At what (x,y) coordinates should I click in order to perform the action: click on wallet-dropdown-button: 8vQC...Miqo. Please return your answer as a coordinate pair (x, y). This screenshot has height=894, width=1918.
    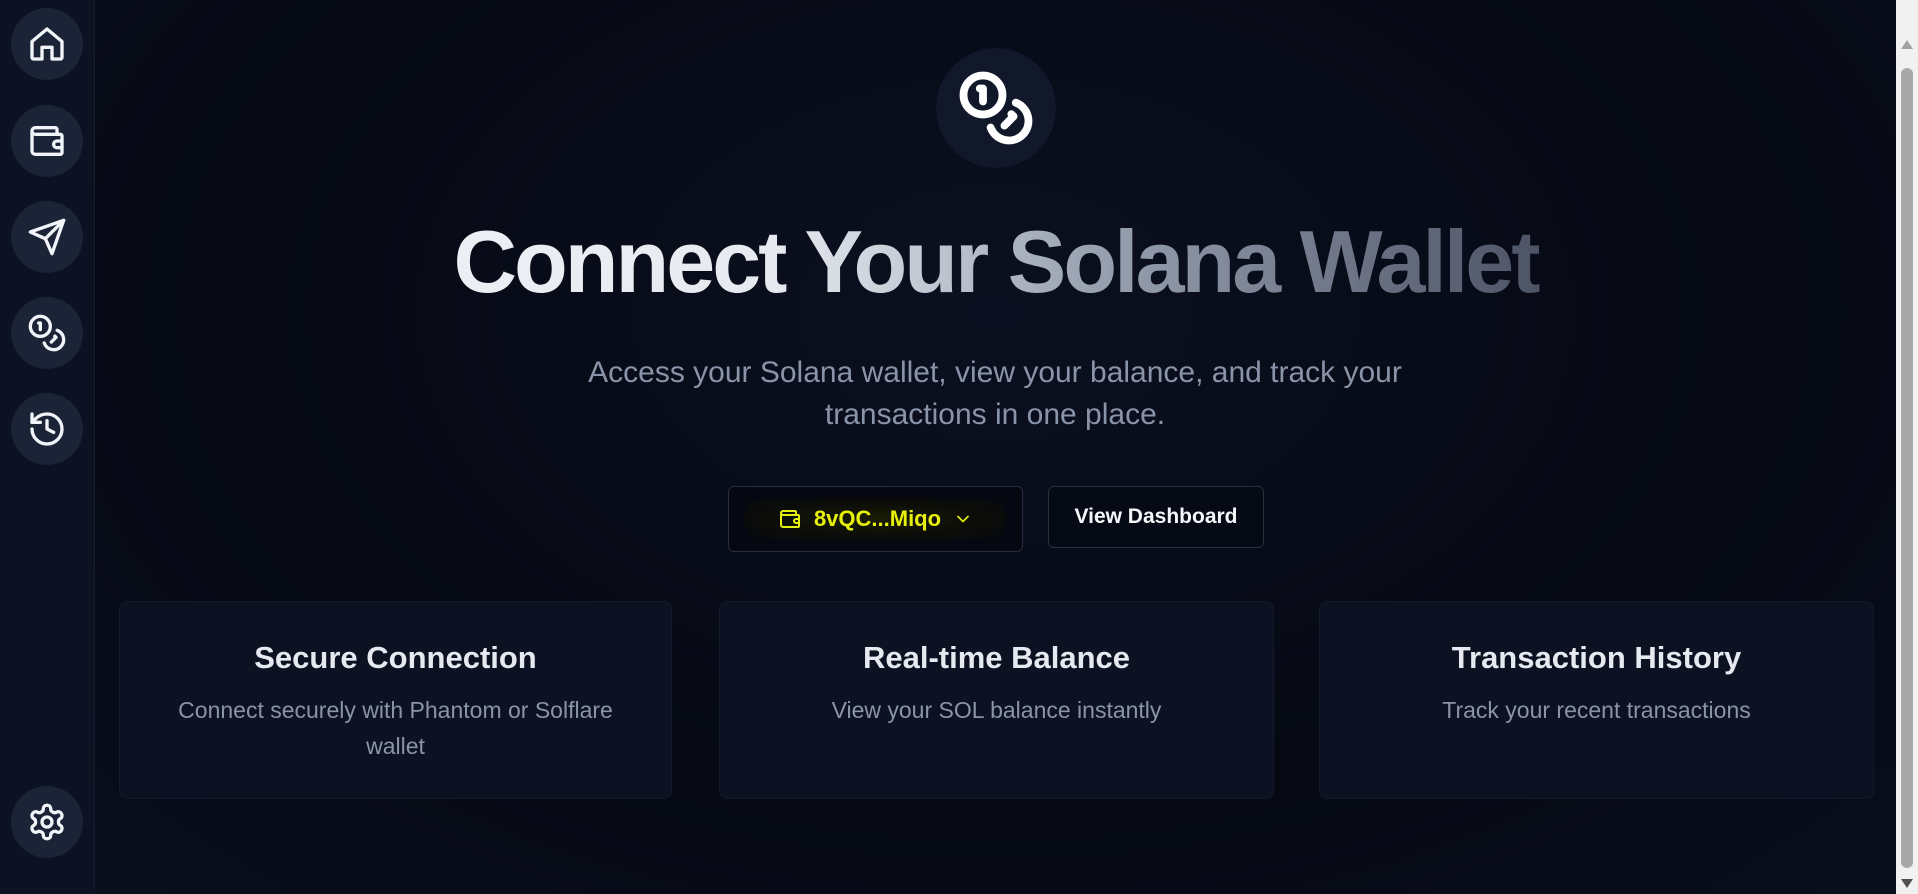
    Looking at the image, I should click on (875, 519).